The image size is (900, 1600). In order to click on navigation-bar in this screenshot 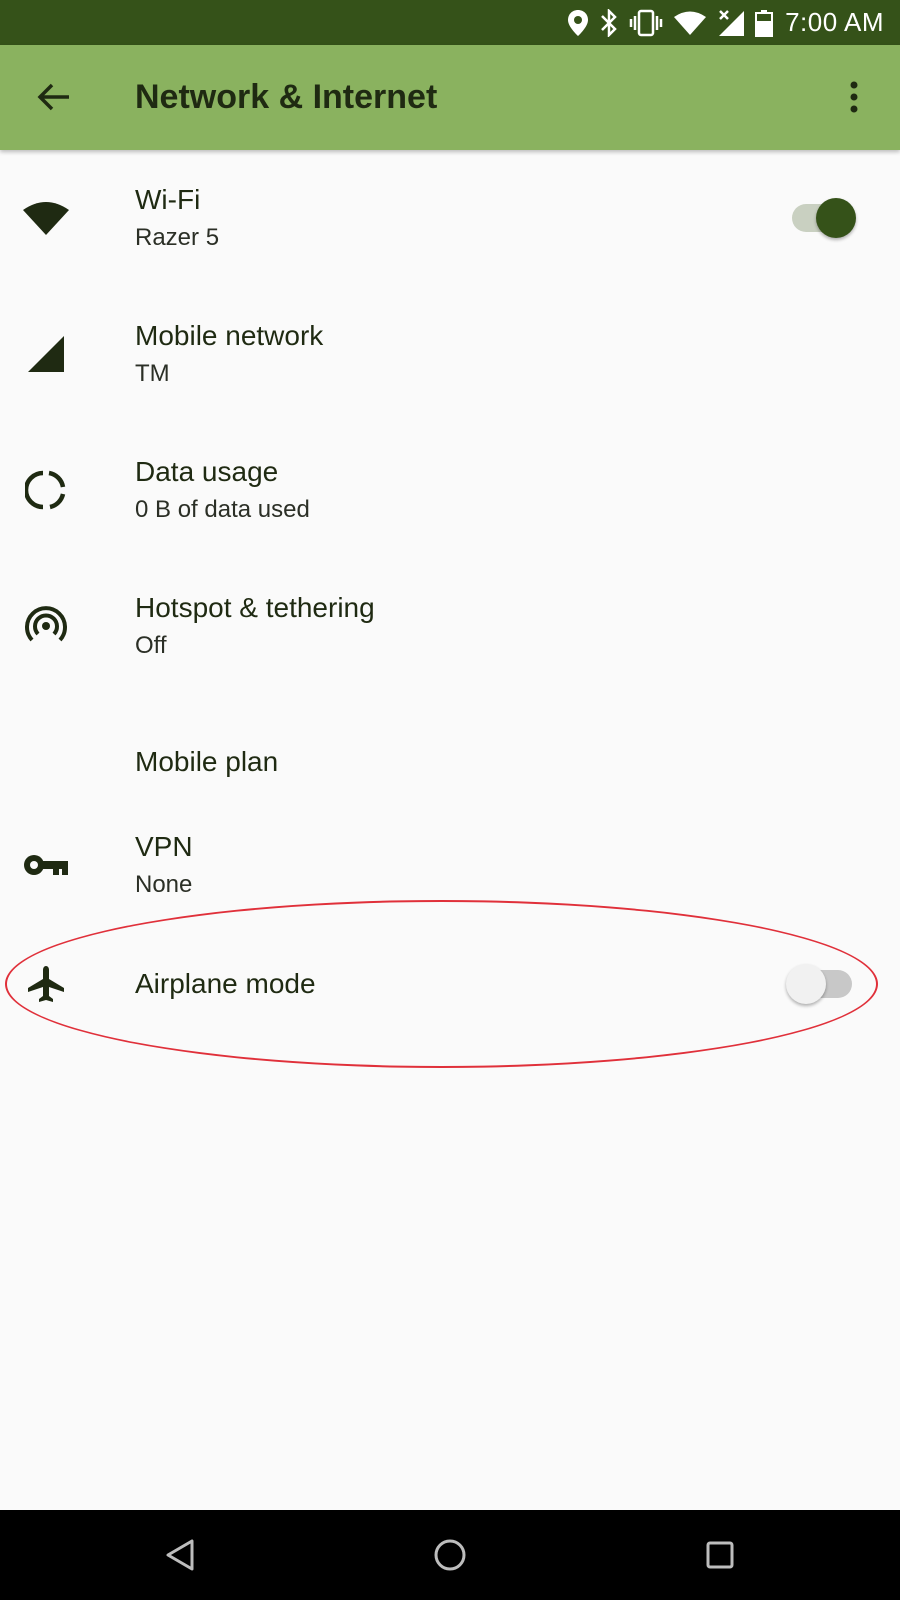, I will do `click(450, 1555)`.